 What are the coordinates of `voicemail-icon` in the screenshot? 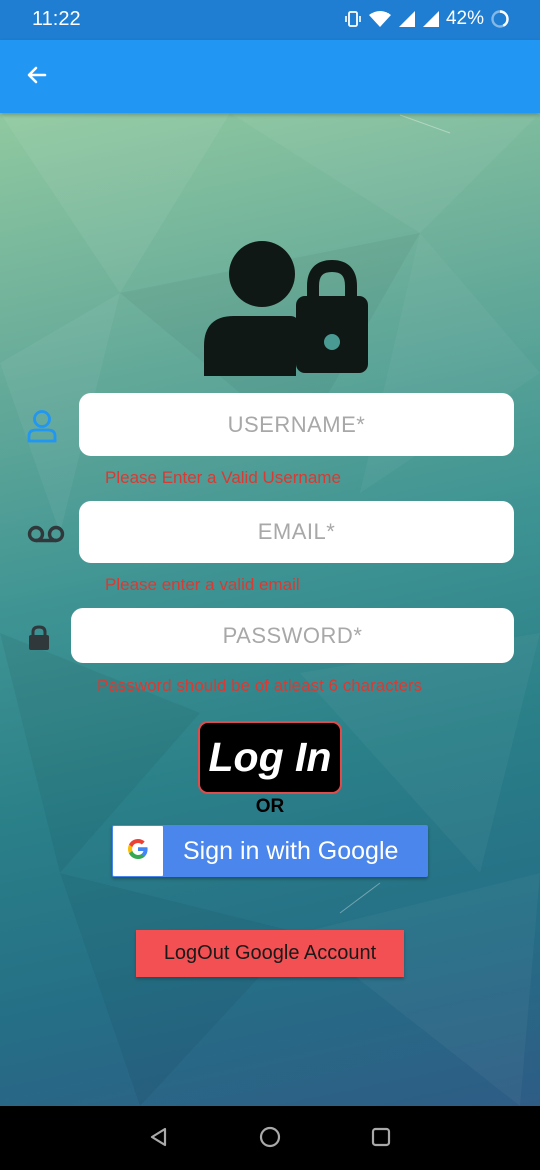 It's located at (46, 534).